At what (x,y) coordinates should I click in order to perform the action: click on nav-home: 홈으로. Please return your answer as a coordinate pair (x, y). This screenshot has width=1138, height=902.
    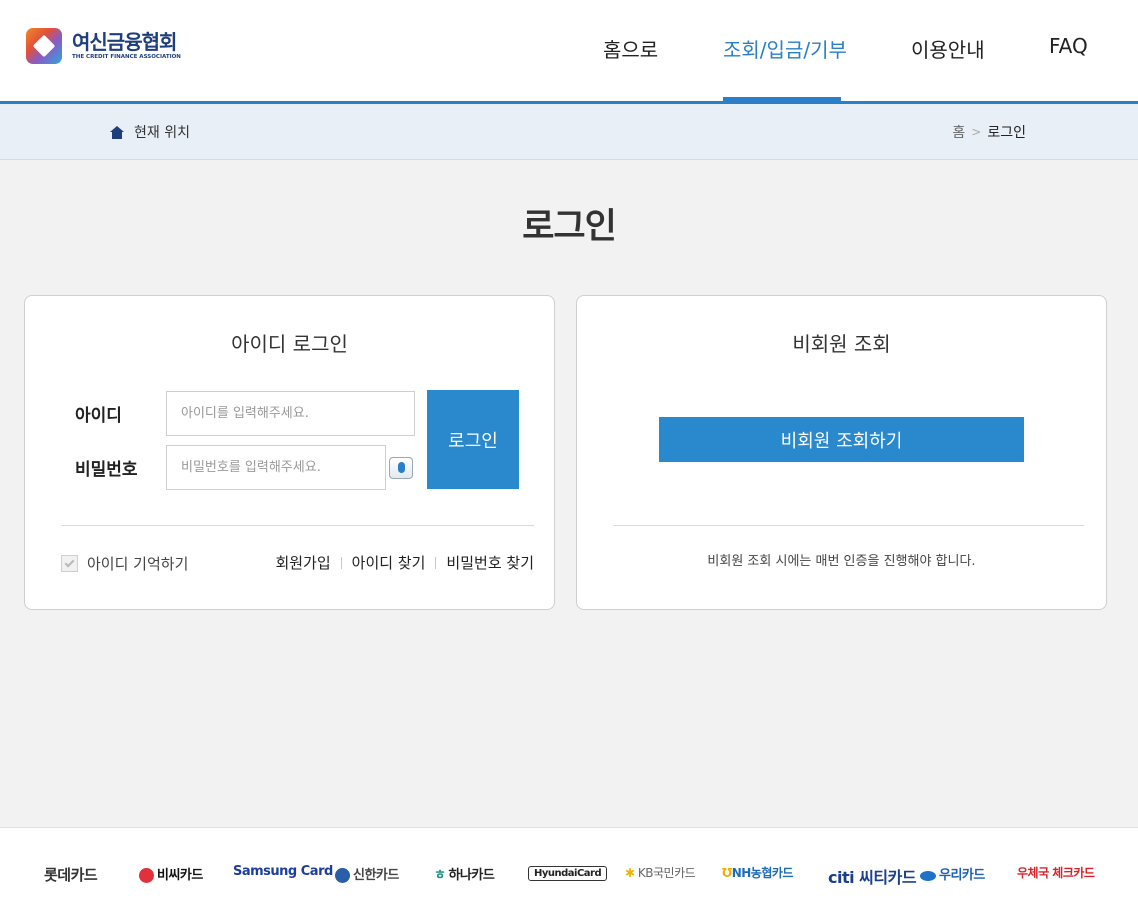
    Looking at the image, I should click on (630, 48).